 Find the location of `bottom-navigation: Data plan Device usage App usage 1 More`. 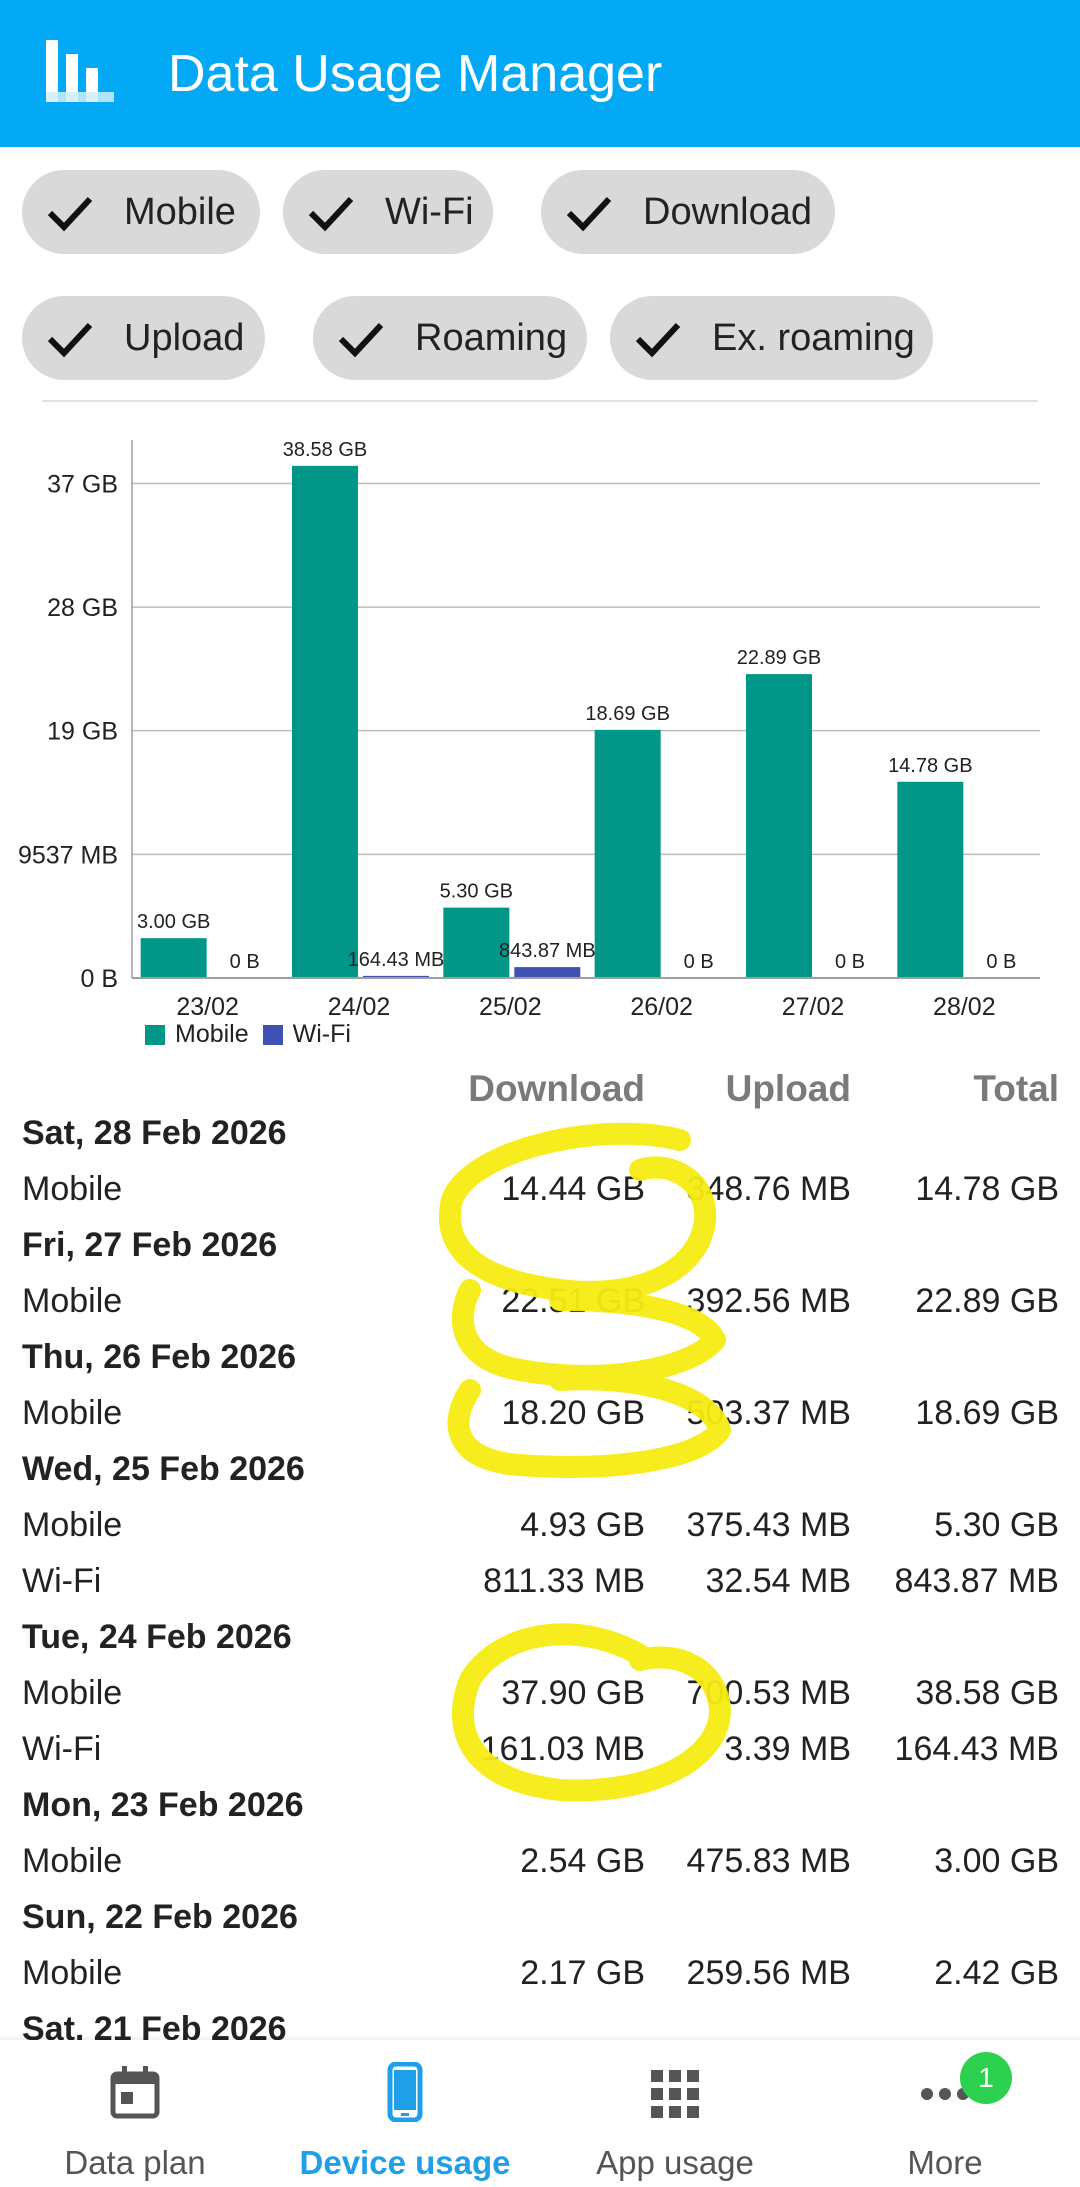

bottom-navigation: Data plan Device usage App usage 1 More is located at coordinates (540, 2113).